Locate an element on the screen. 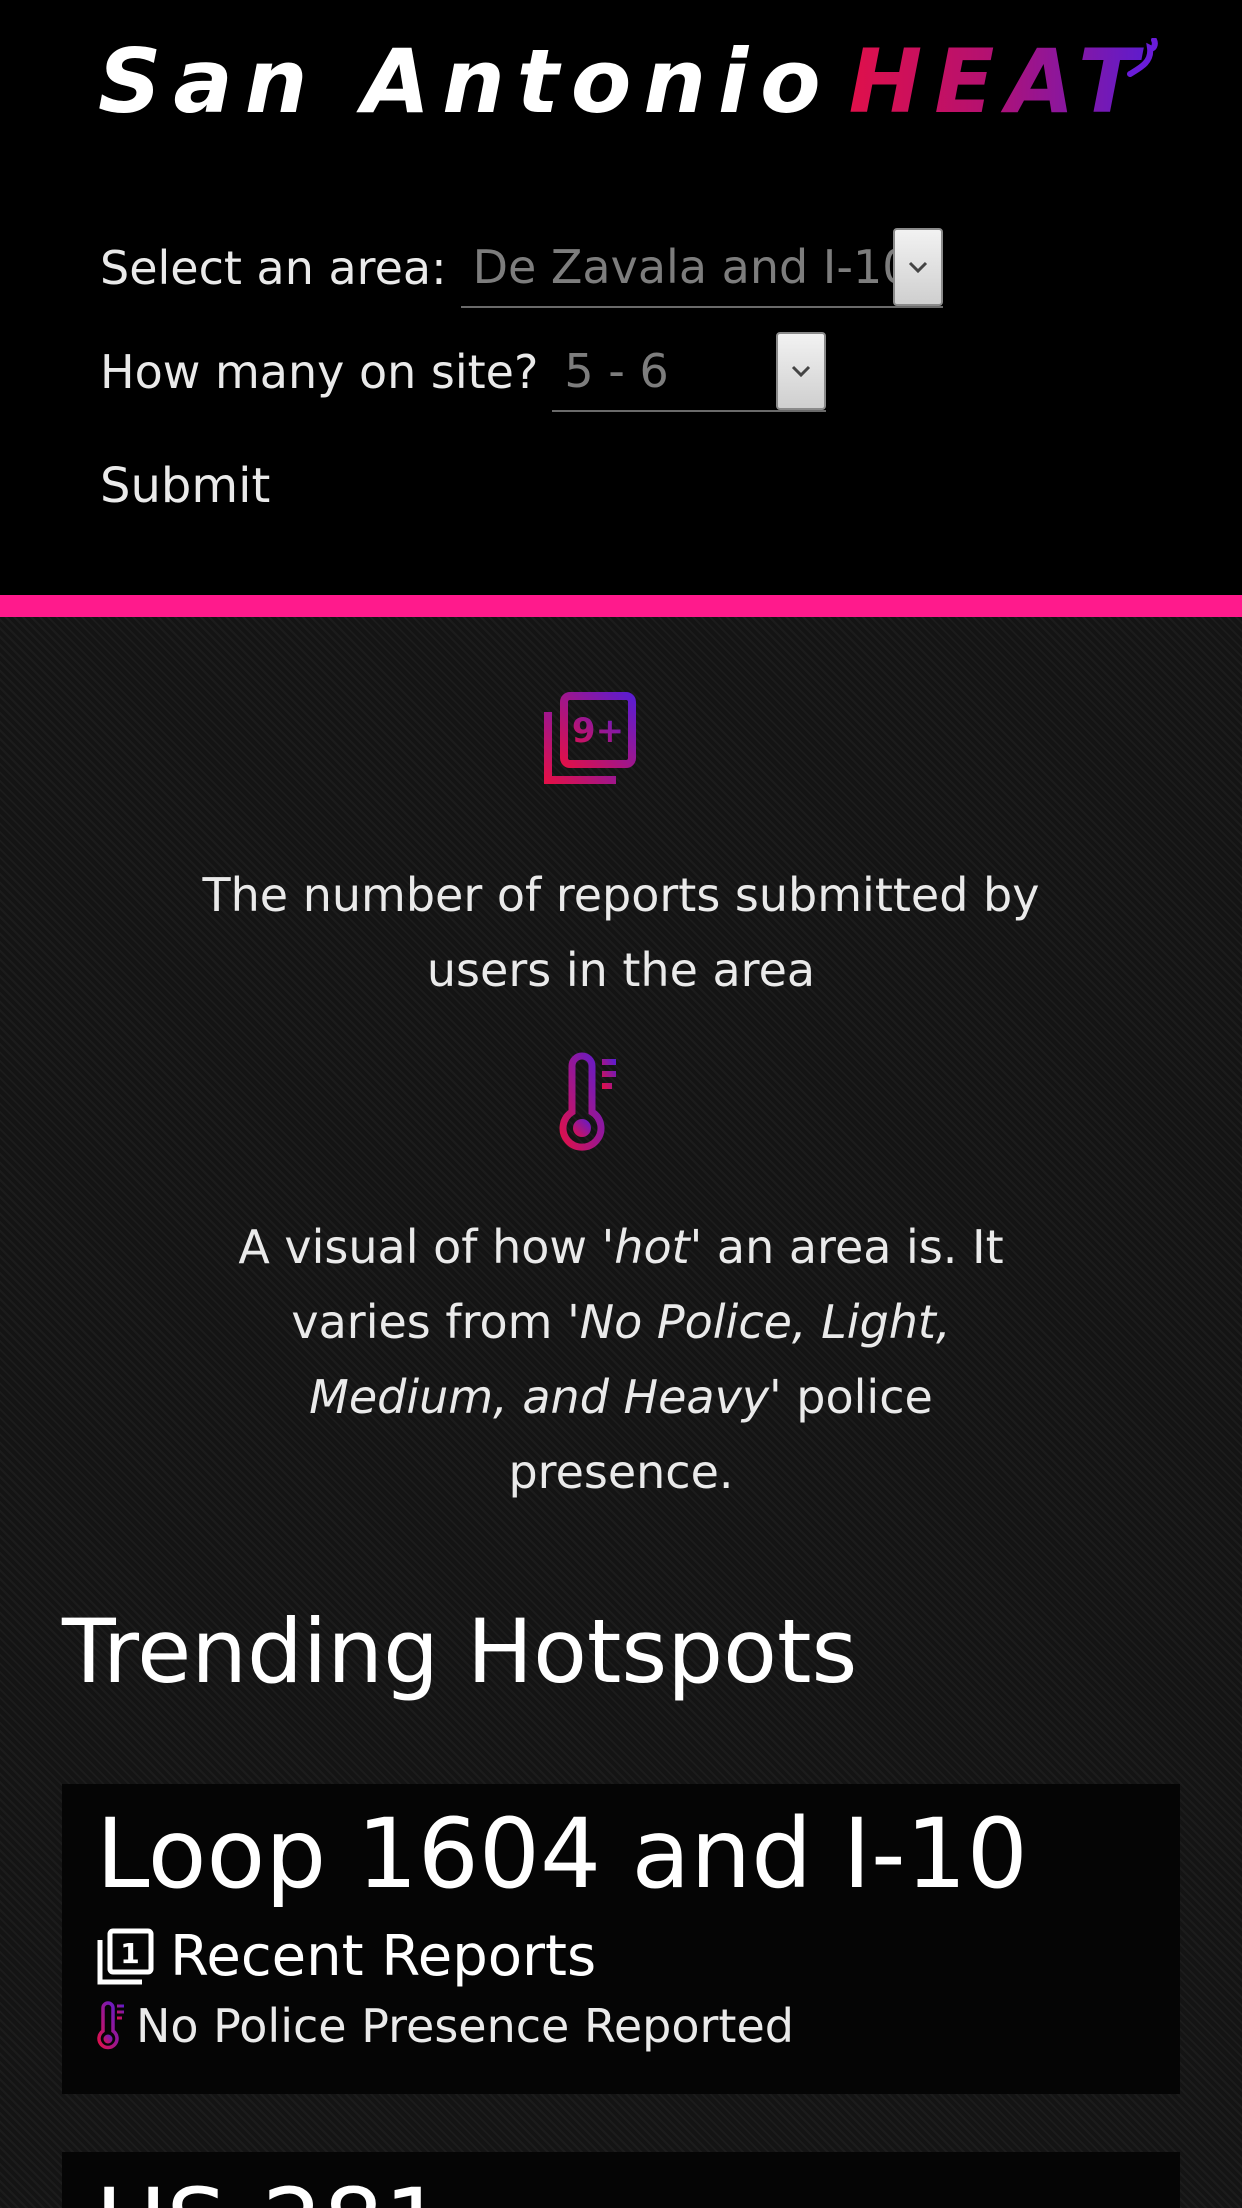  trending-title: Trending Hotspots is located at coordinates (460, 1651).